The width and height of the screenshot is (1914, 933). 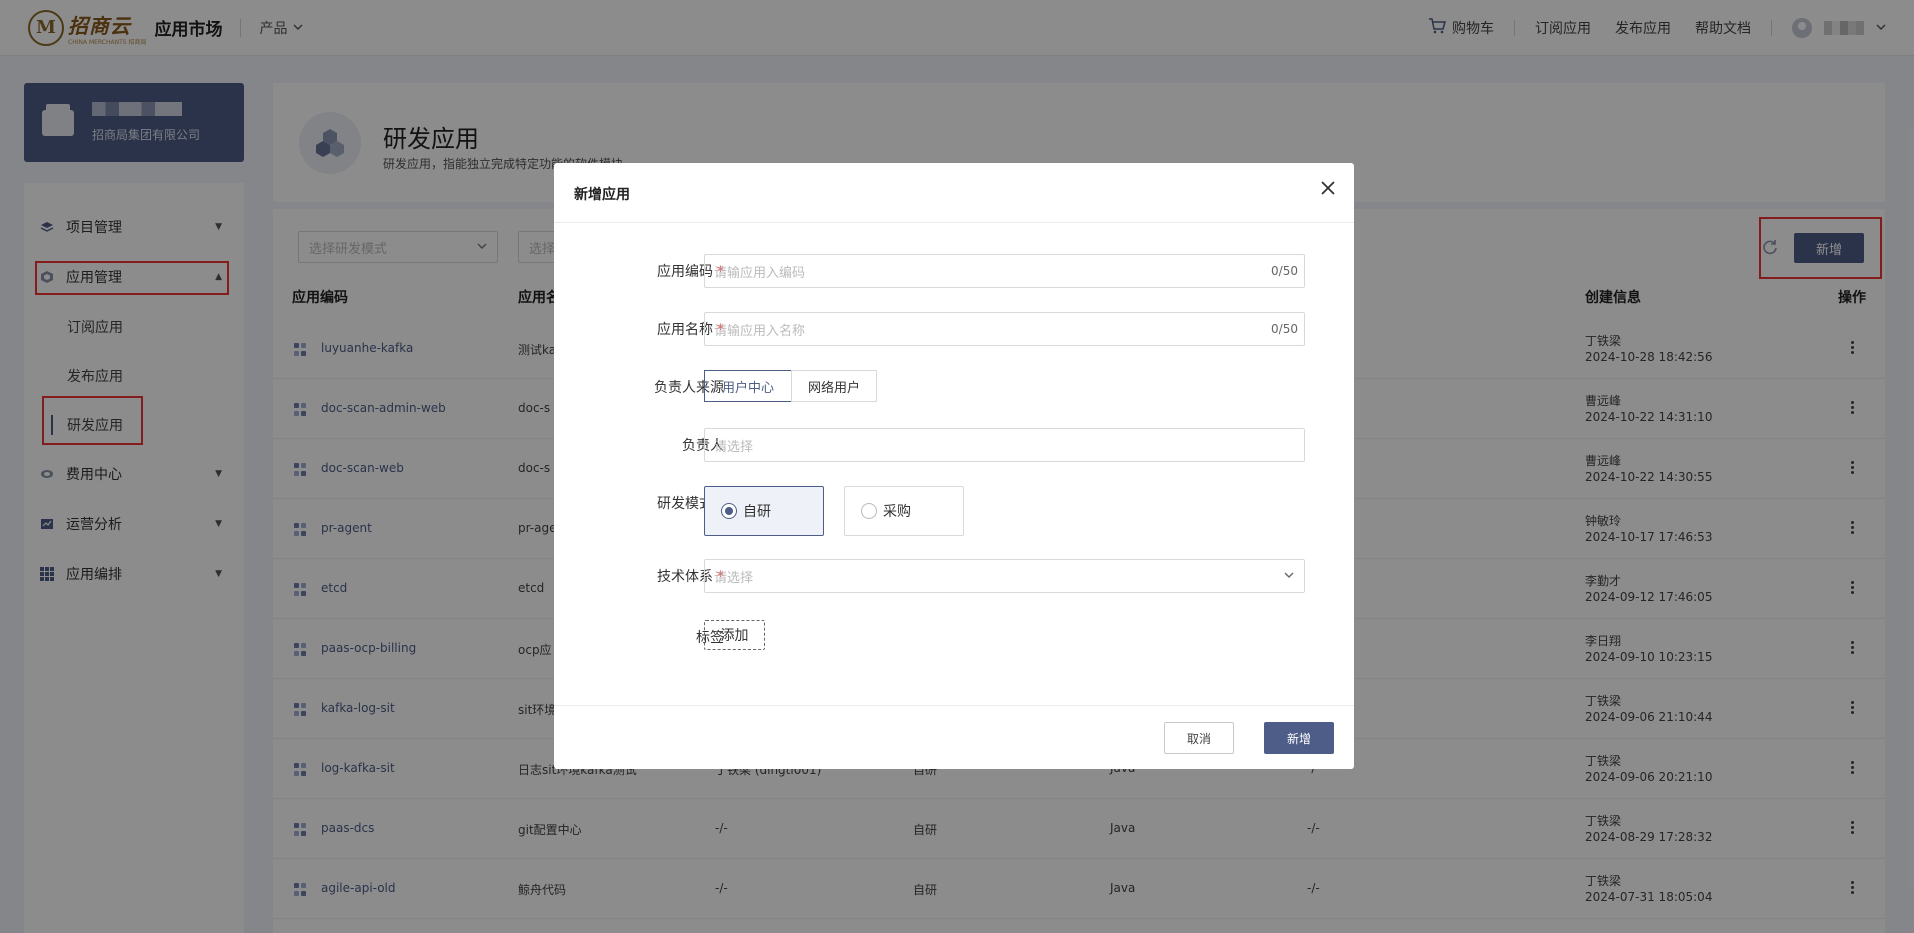 What do you see at coordinates (602, 195) in the screenshot?
I see `dialog-title: 新增应用` at bounding box center [602, 195].